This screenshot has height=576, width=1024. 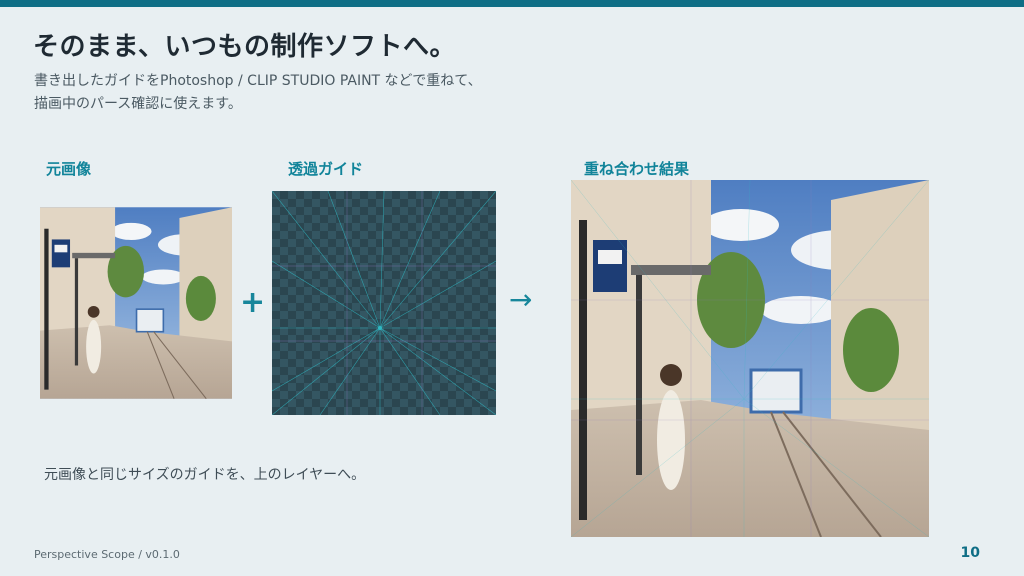 I want to click on subtitle-line-2: 描画中のパース確認に使えます。, so click(x=138, y=104).